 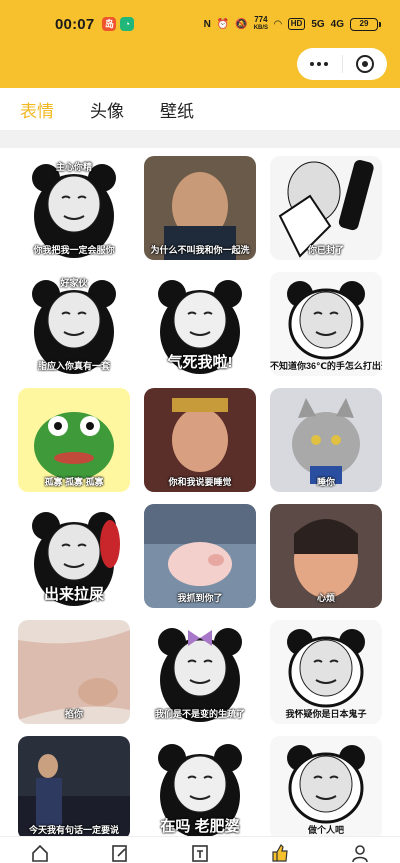 What do you see at coordinates (73, 366) in the screenshot?
I see `sticker-caption: 脂应入你真有一套` at bounding box center [73, 366].